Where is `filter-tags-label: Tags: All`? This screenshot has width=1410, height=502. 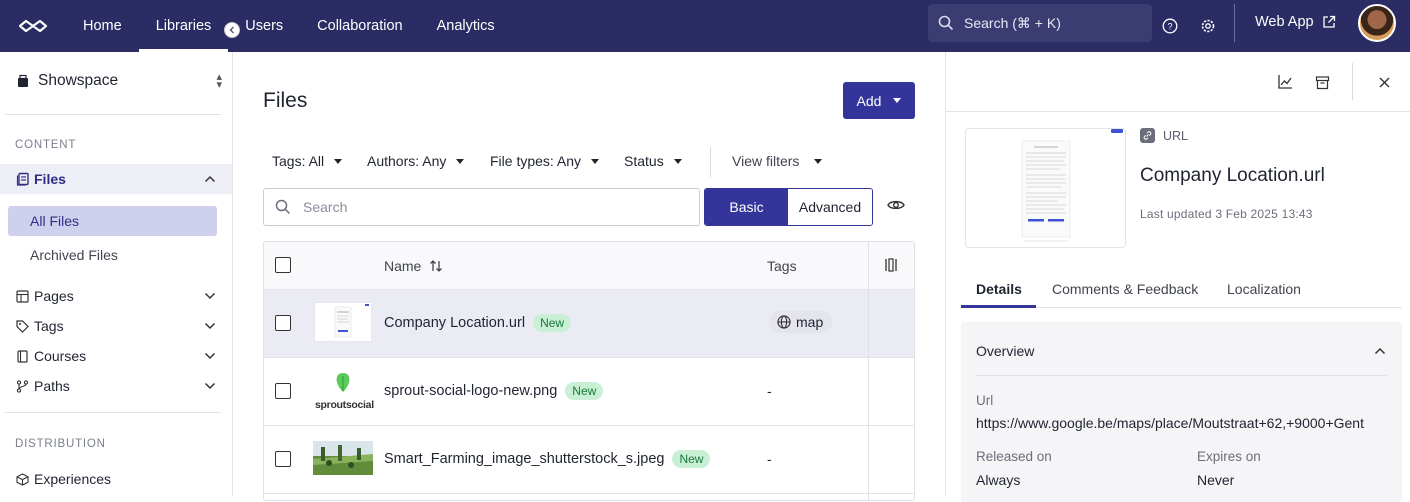 filter-tags-label: Tags: All is located at coordinates (298, 161).